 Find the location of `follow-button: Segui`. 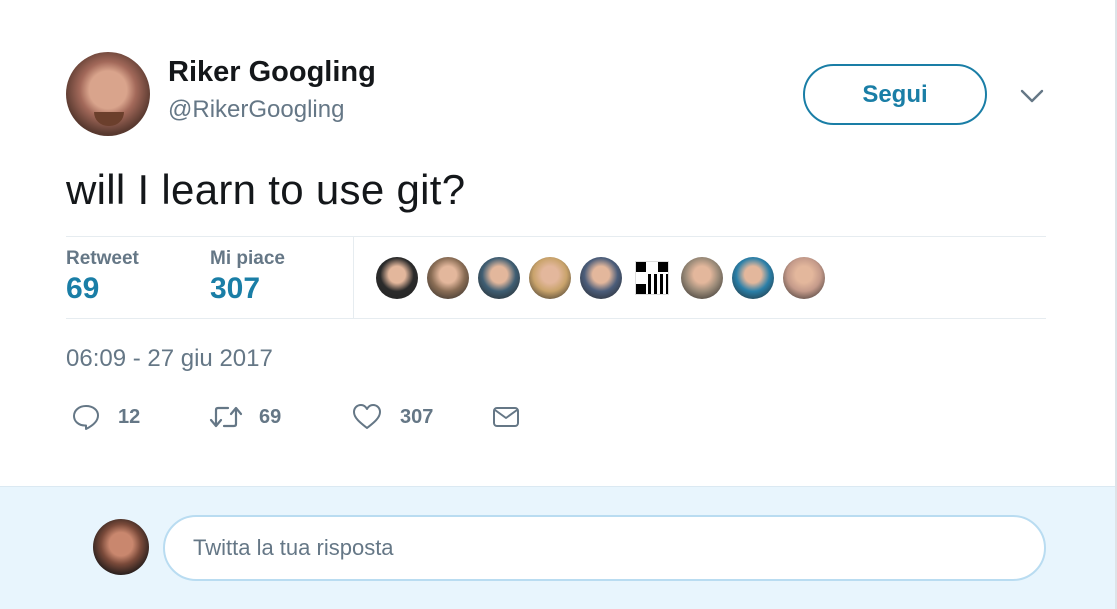

follow-button: Segui is located at coordinates (895, 94).